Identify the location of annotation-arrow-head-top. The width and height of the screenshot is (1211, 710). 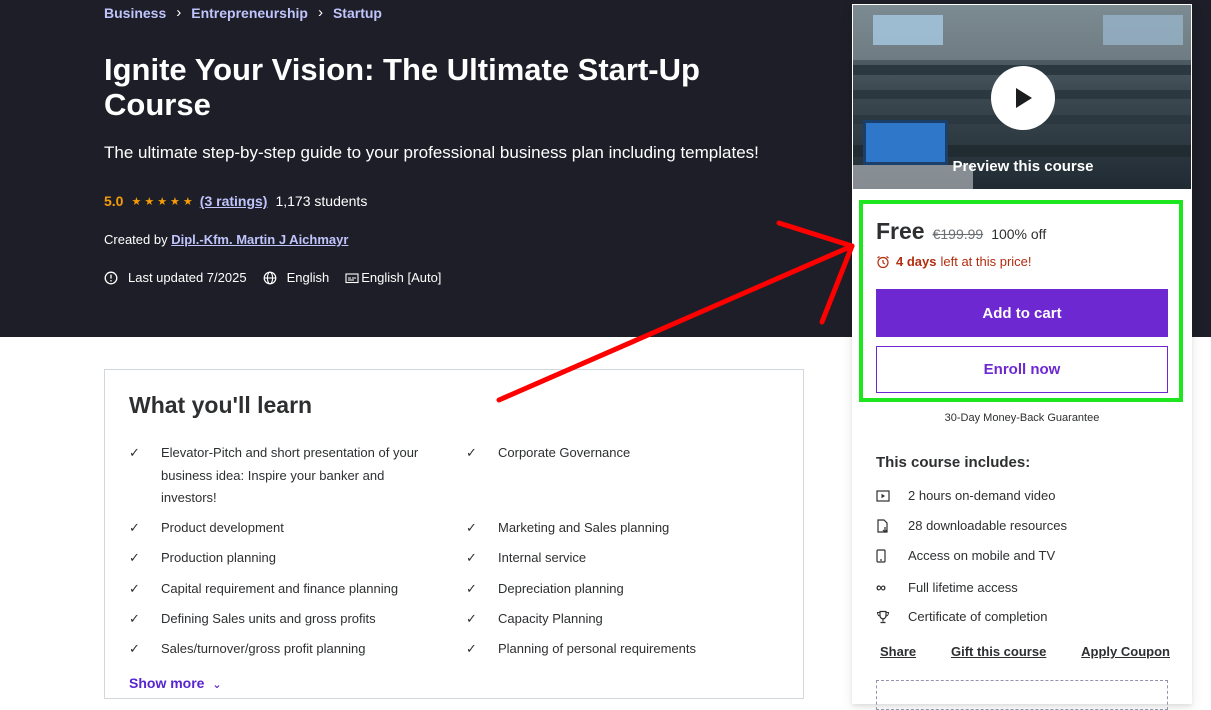
(815, 234).